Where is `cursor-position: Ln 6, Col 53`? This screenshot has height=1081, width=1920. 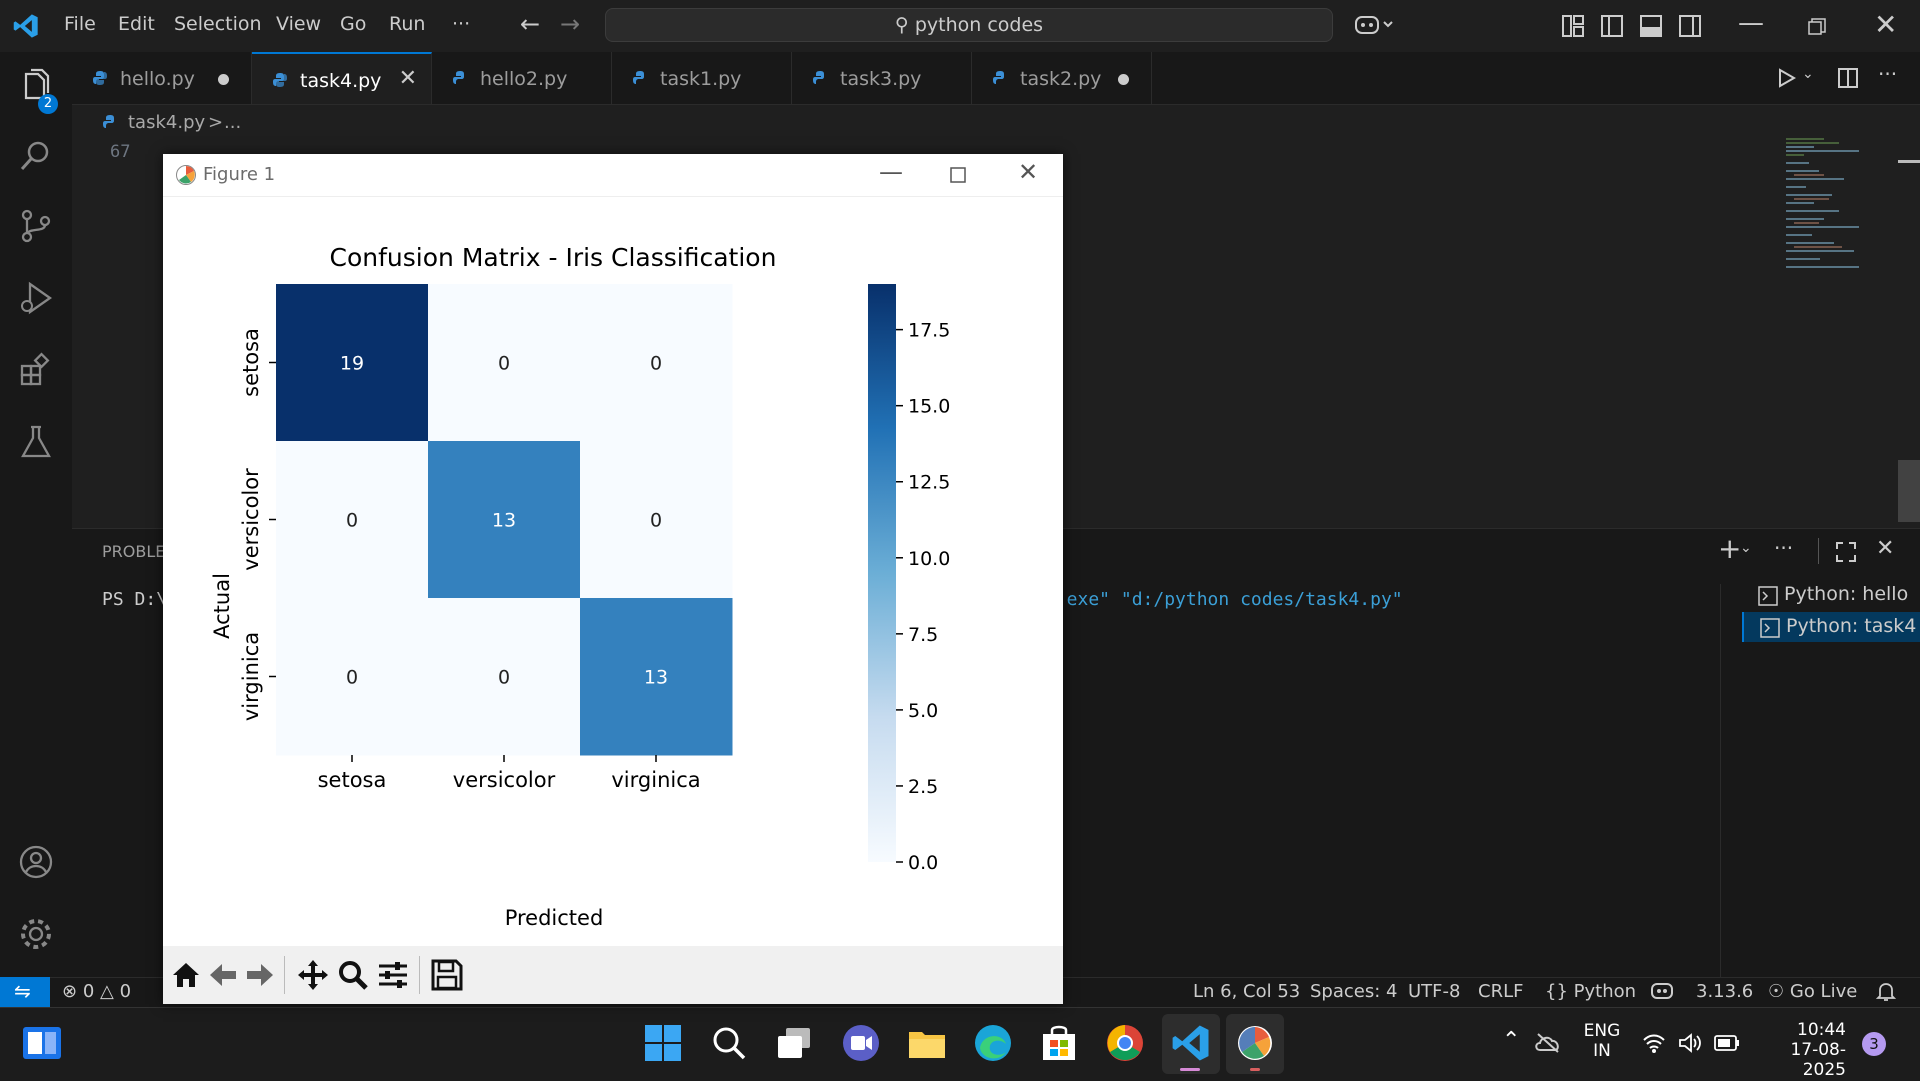 cursor-position: Ln 6, Col 53 is located at coordinates (1246, 991).